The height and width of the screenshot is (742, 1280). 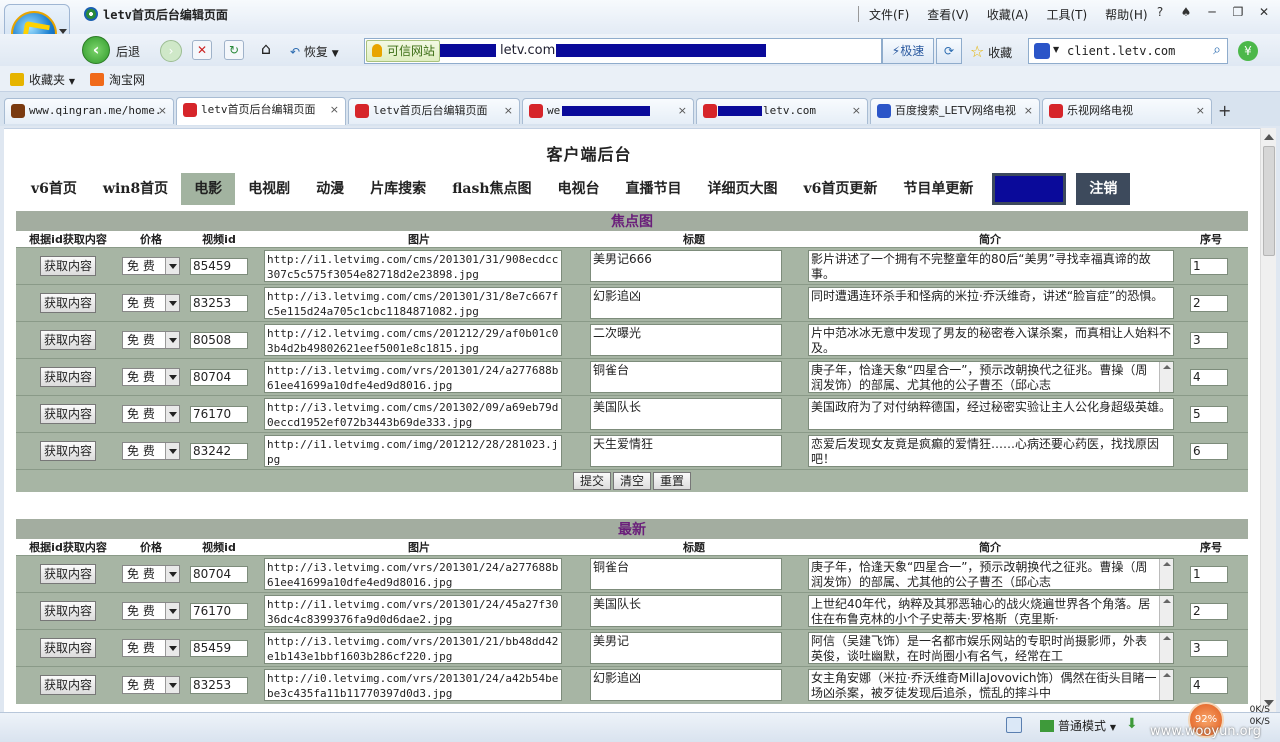 I want to click on logout-button: 注销, so click(x=1103, y=189).